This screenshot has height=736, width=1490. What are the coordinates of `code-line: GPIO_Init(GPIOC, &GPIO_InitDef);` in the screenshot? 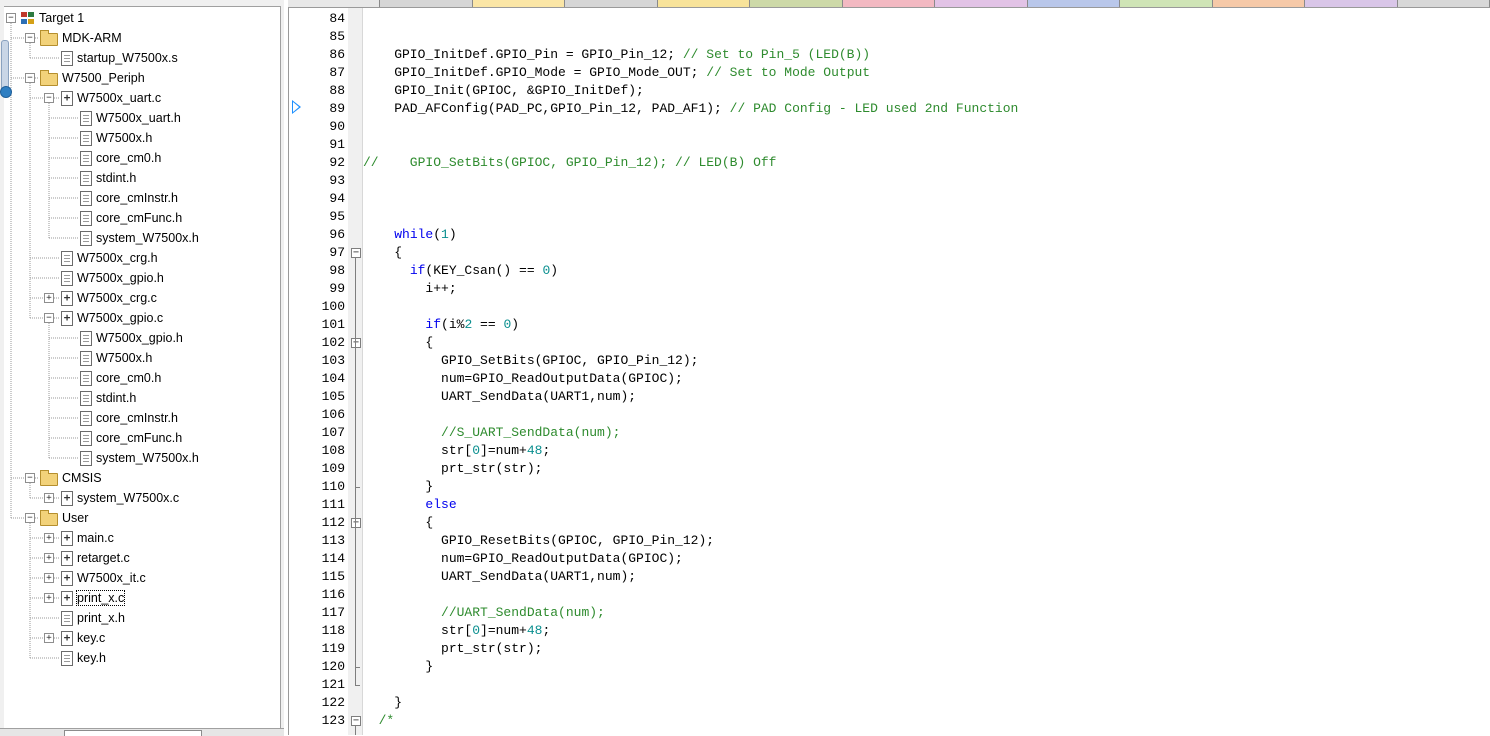 It's located at (503, 91).